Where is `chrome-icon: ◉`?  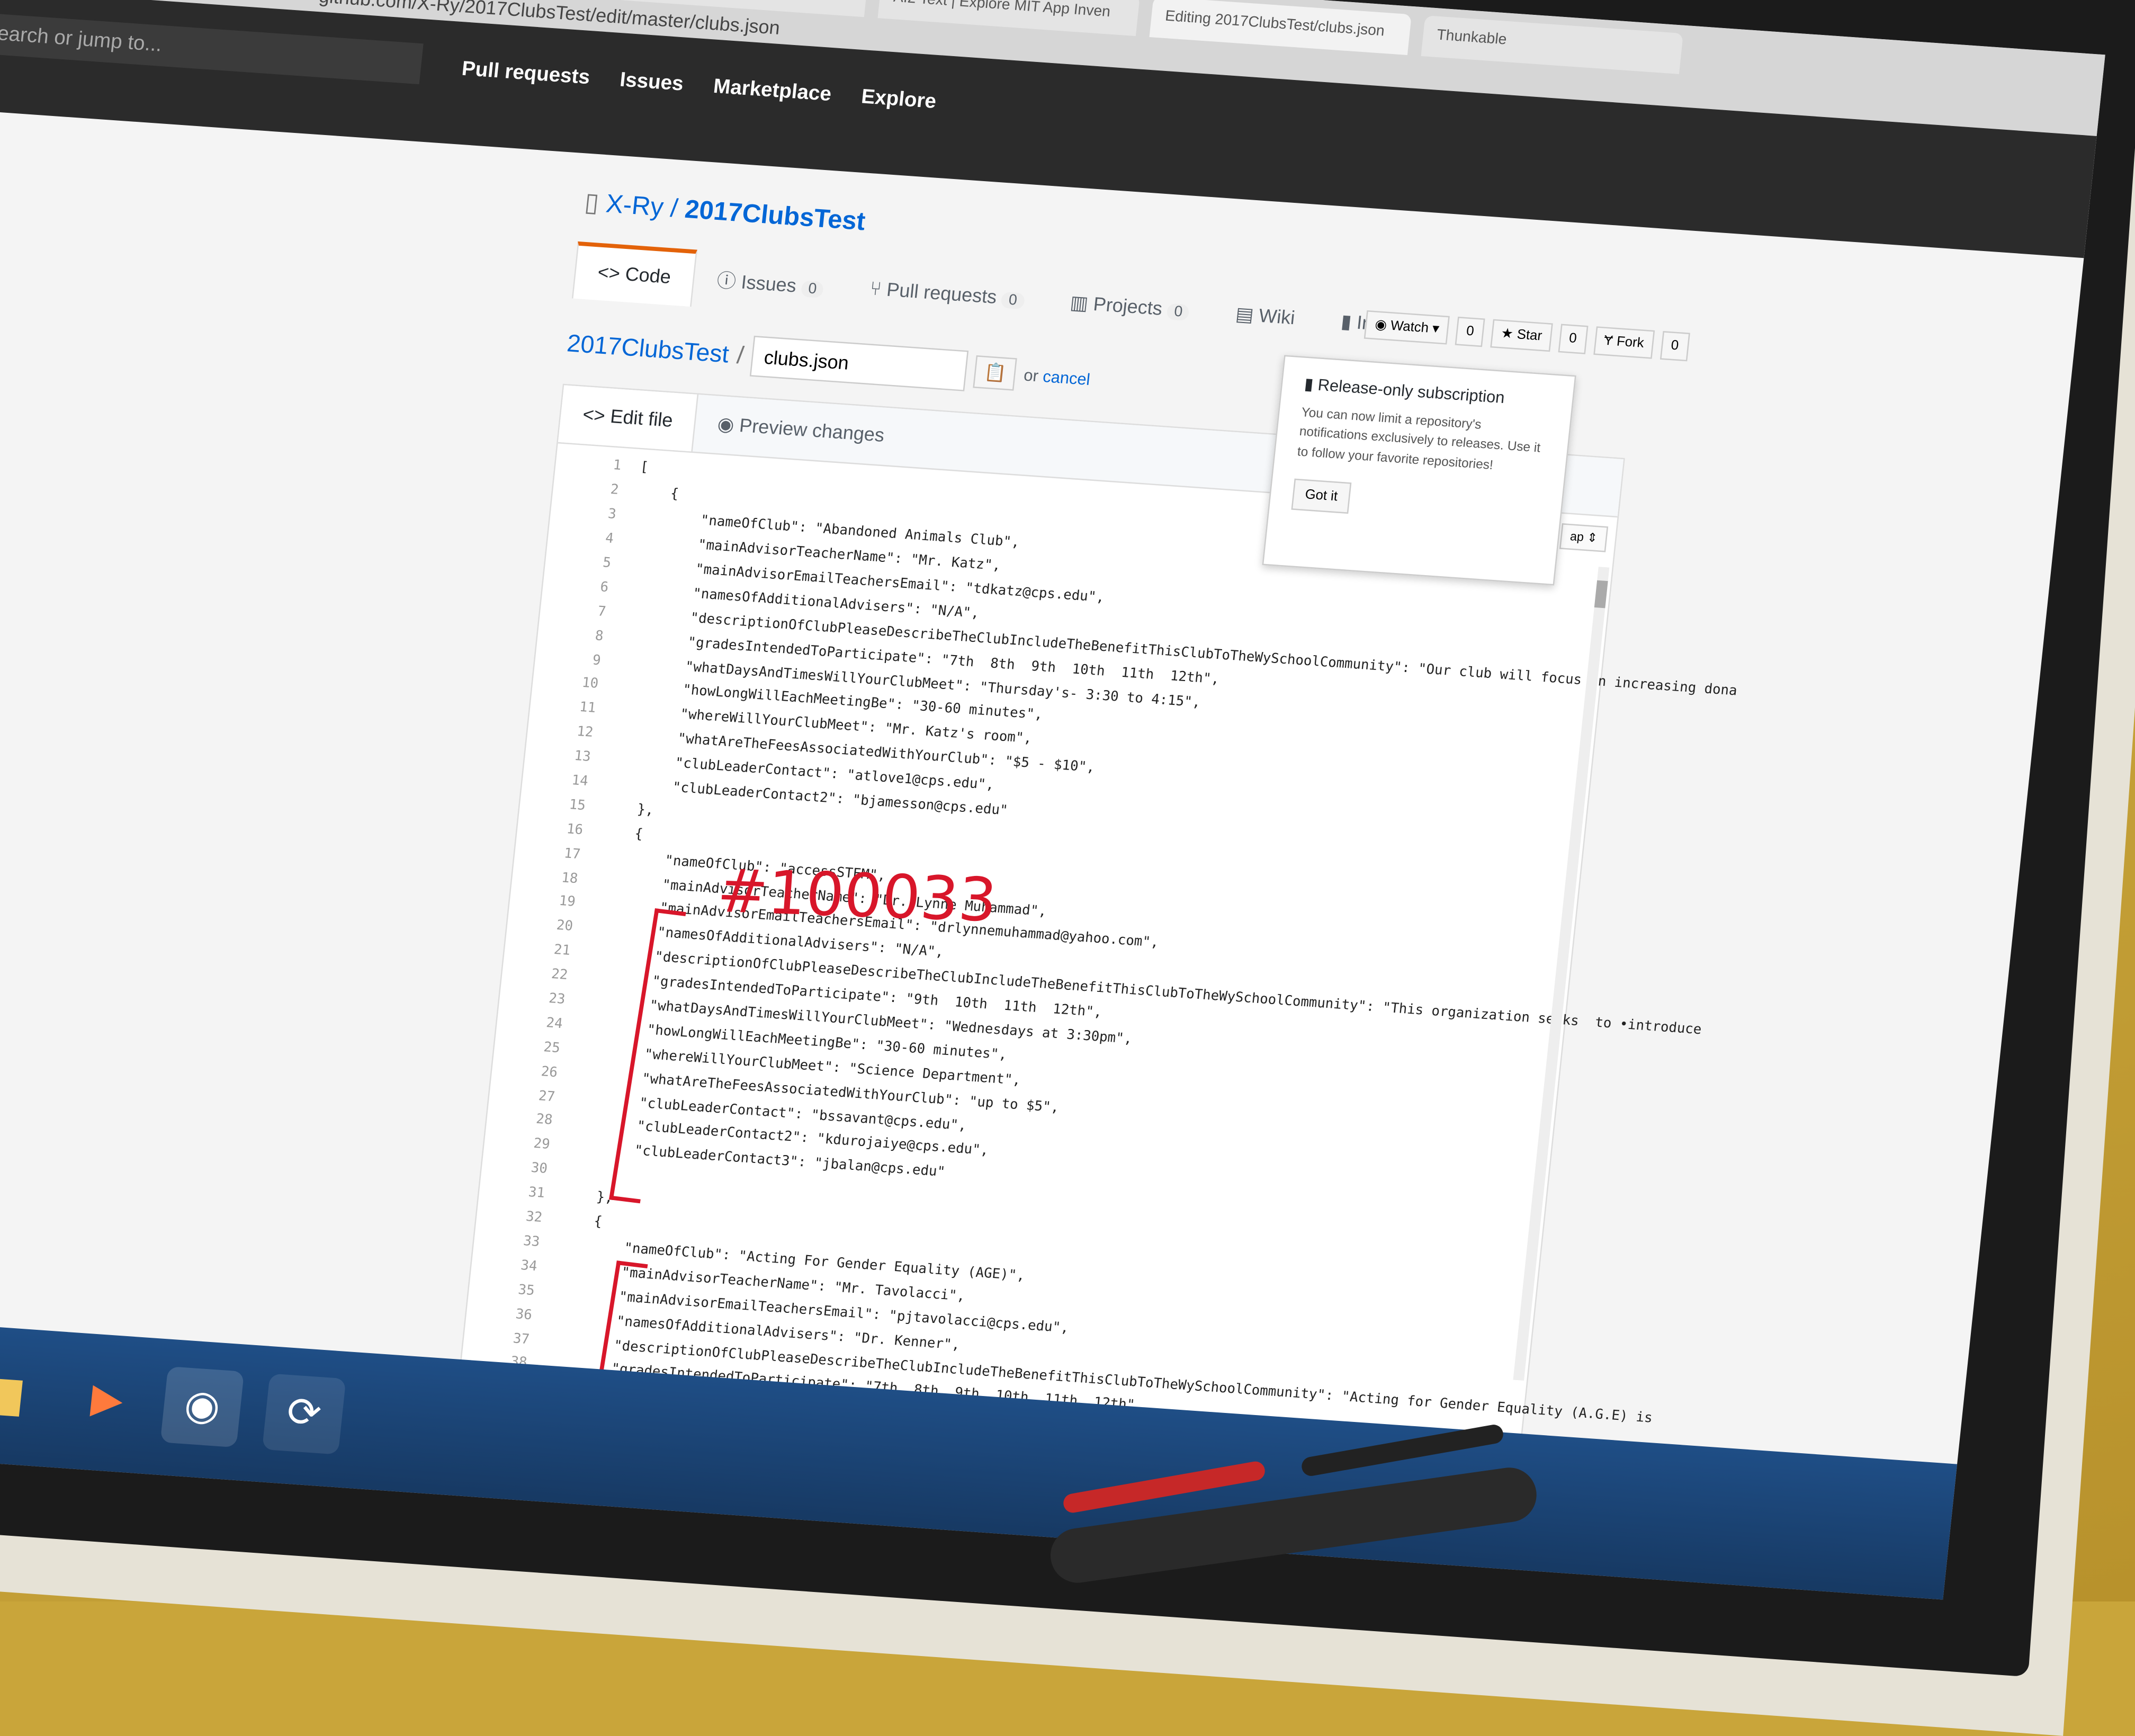
chrome-icon: ◉ is located at coordinates (202, 1407).